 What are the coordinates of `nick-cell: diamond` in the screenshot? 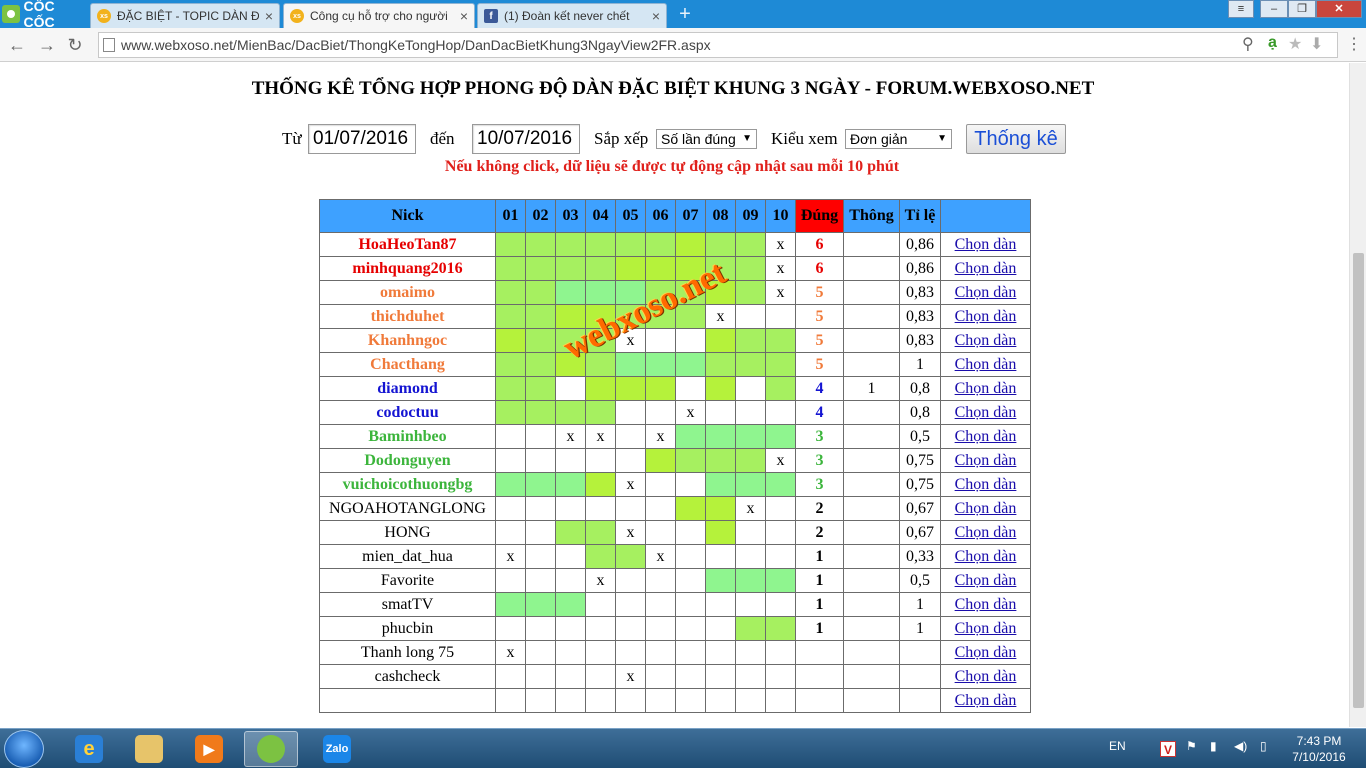 It's located at (407, 388).